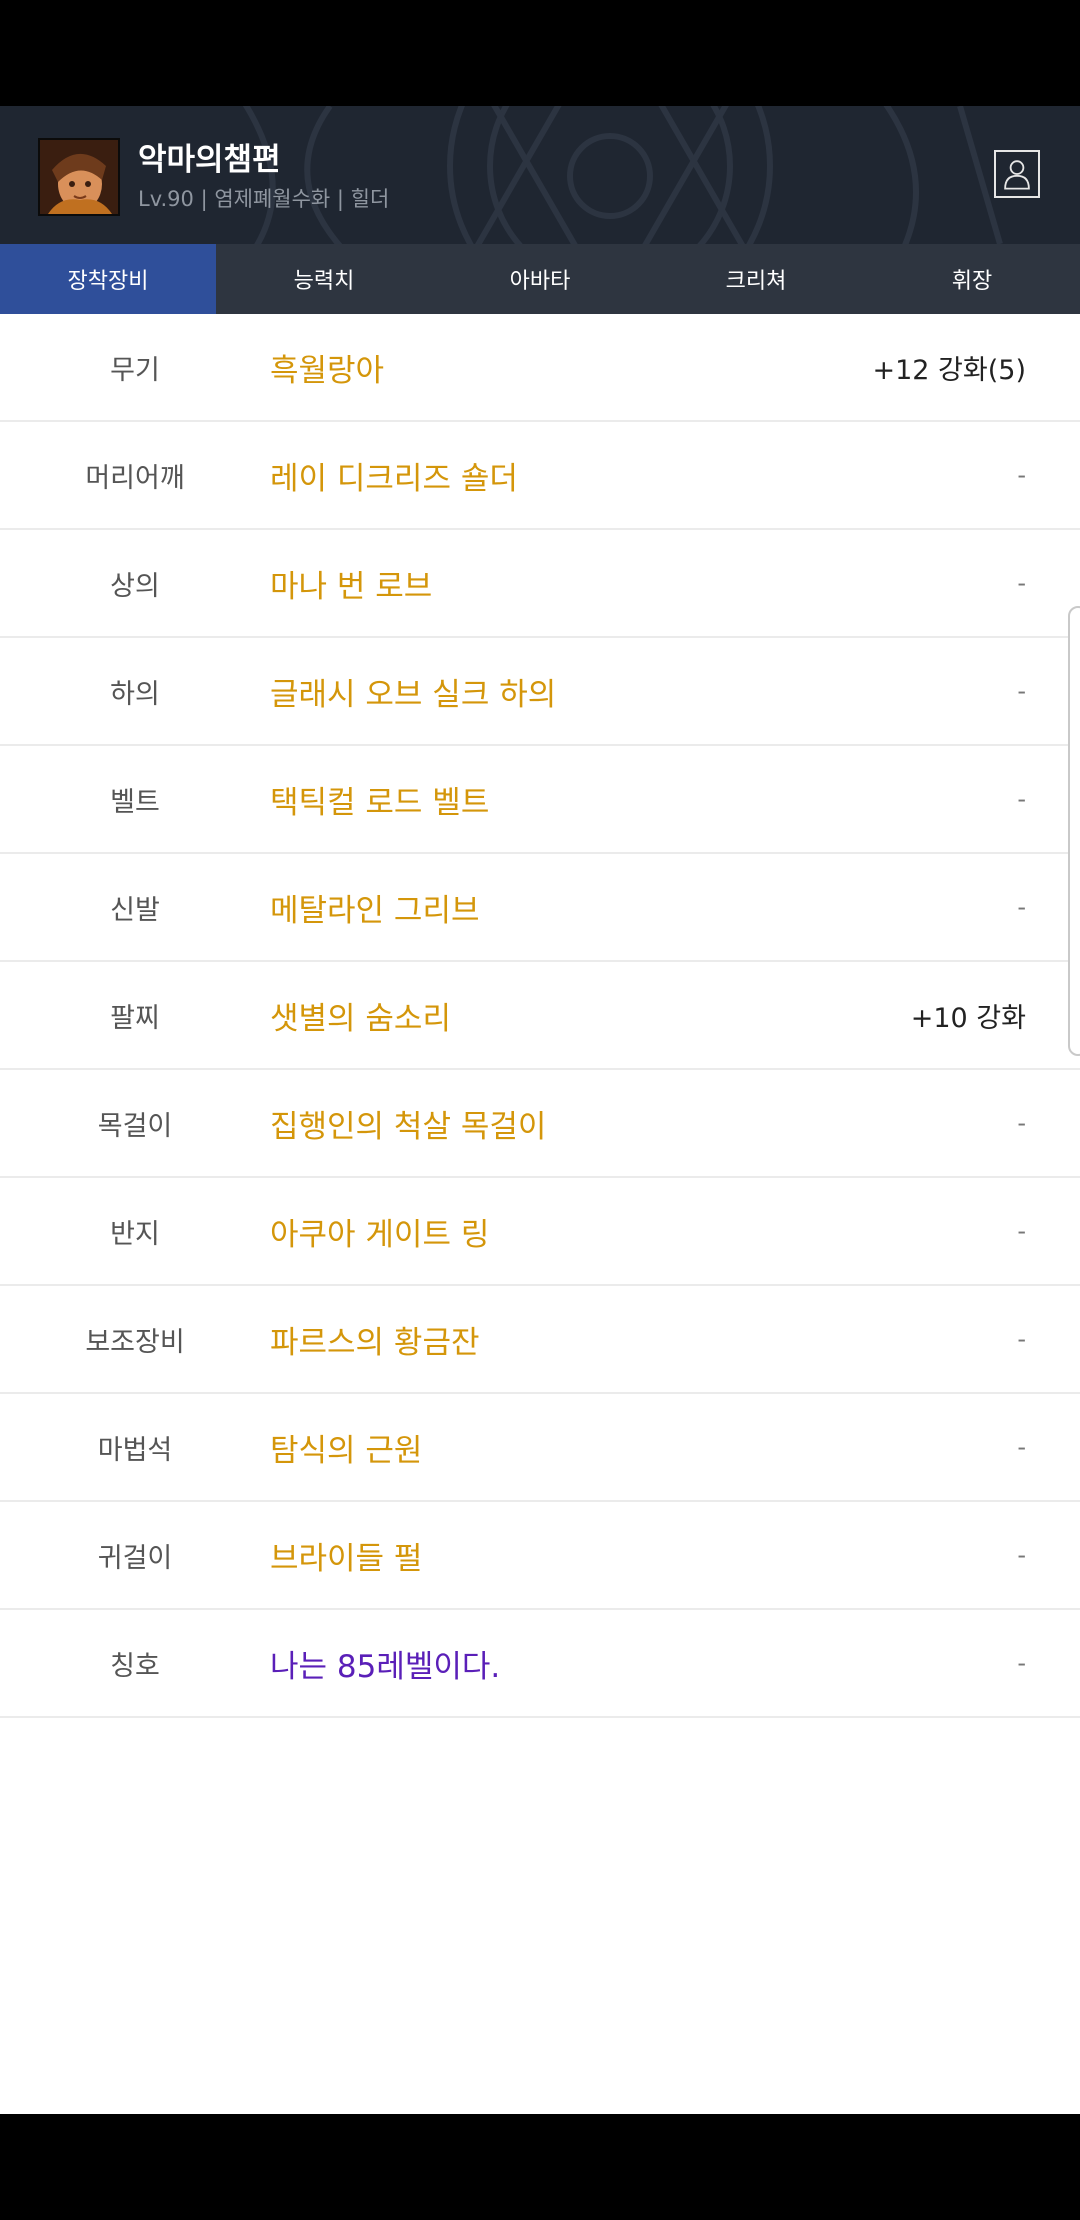  Describe the element at coordinates (540, 1448) in the screenshot. I see `equipment-row-magicstone: 마법석 탐식의 근원 -` at that location.